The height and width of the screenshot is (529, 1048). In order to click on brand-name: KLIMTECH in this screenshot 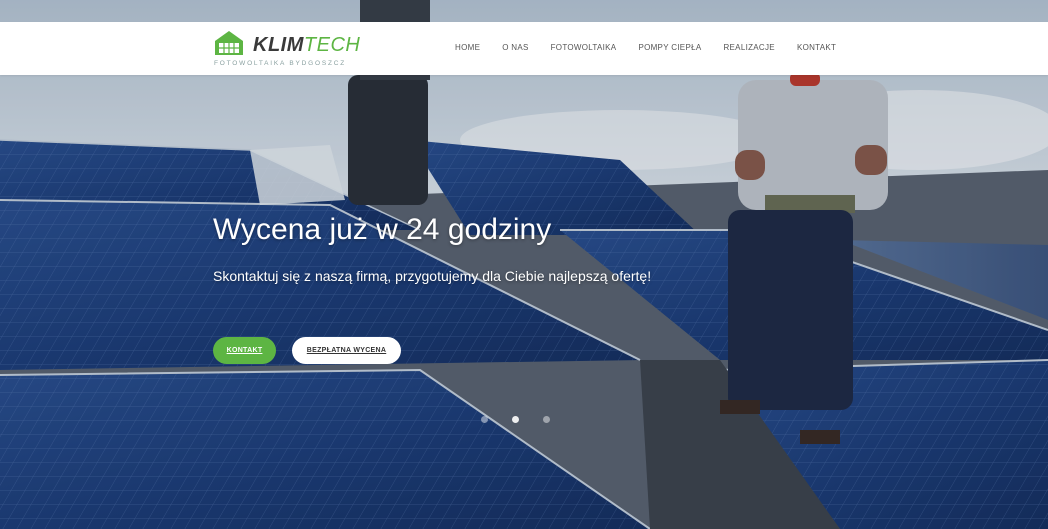, I will do `click(306, 45)`.